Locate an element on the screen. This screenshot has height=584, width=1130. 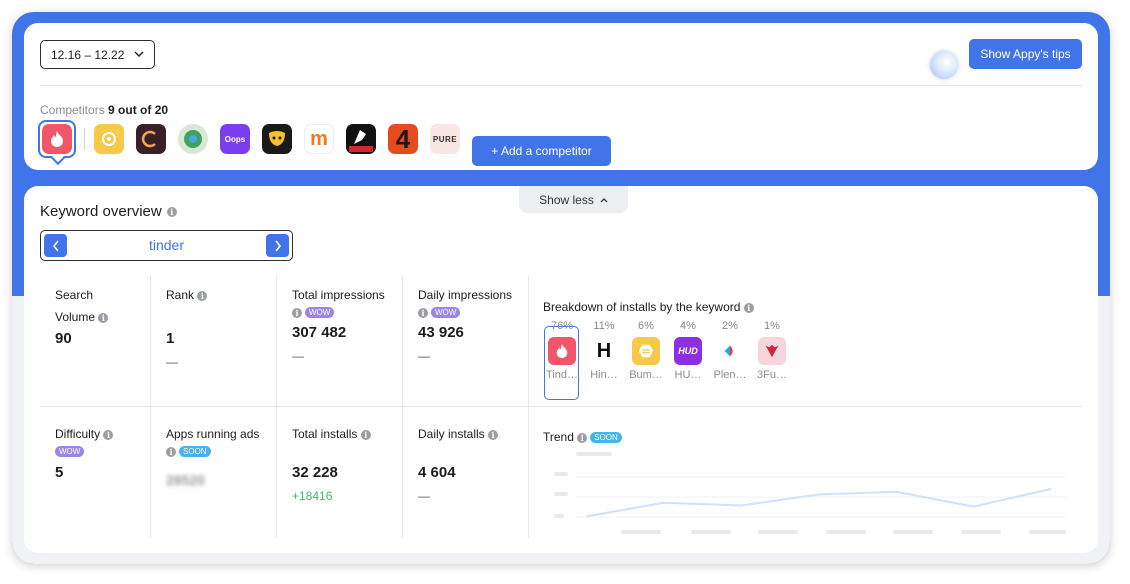
add-competitor-button: + Add a competitor is located at coordinates (541, 151).